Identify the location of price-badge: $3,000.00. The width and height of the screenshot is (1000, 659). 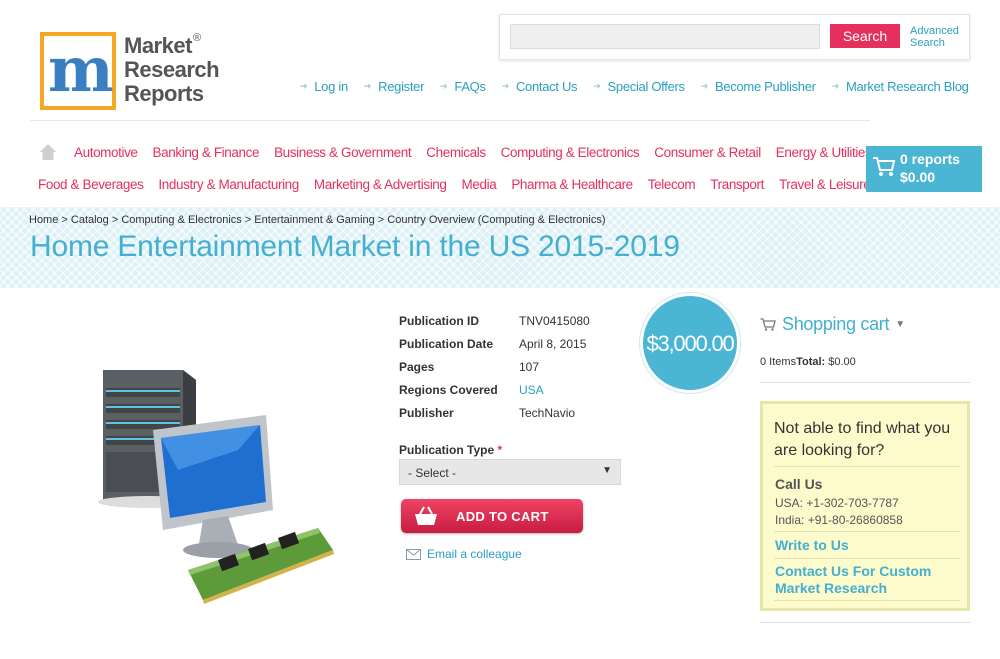
(690, 343).